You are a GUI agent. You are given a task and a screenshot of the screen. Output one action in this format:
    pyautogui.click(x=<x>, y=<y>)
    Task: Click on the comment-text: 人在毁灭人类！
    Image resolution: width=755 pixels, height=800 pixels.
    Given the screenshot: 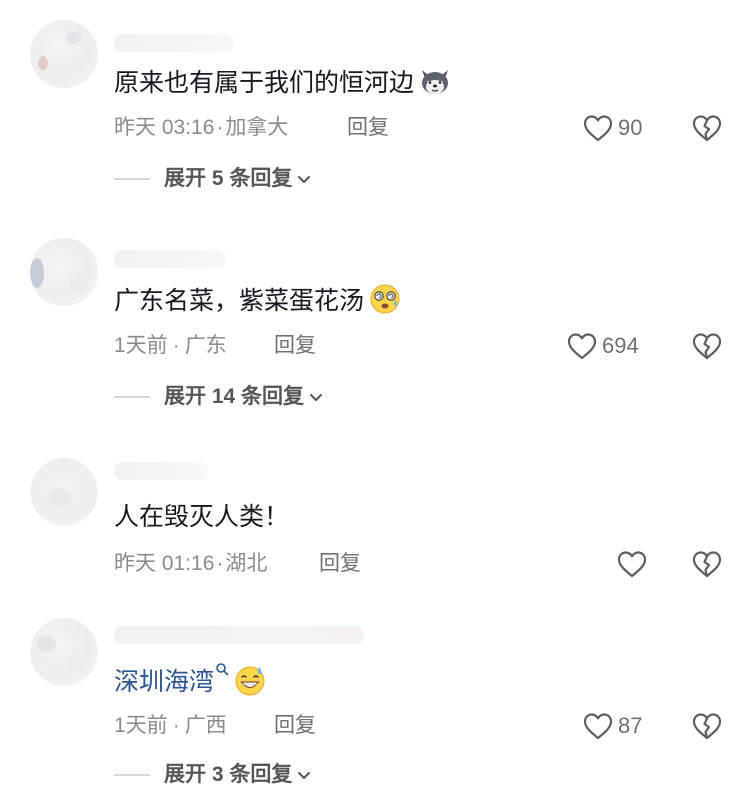 What is the action you would take?
    pyautogui.click(x=201, y=517)
    